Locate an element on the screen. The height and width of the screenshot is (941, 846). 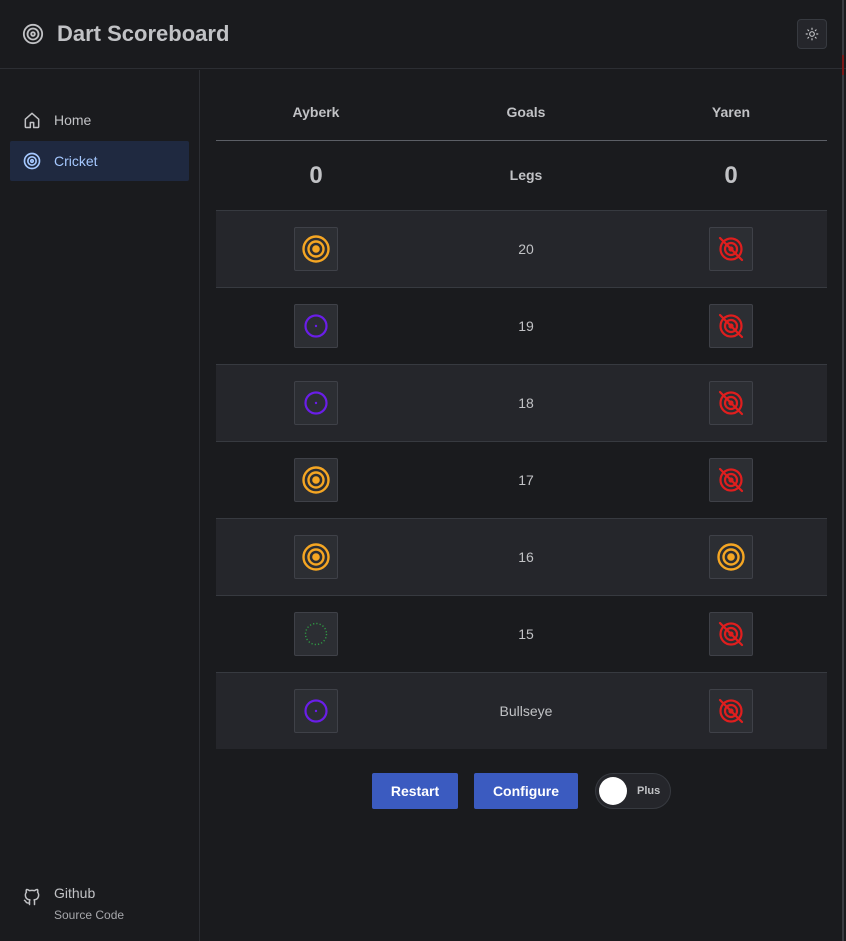
sidebar-item-cricket: Cricket is located at coordinates (99, 161).